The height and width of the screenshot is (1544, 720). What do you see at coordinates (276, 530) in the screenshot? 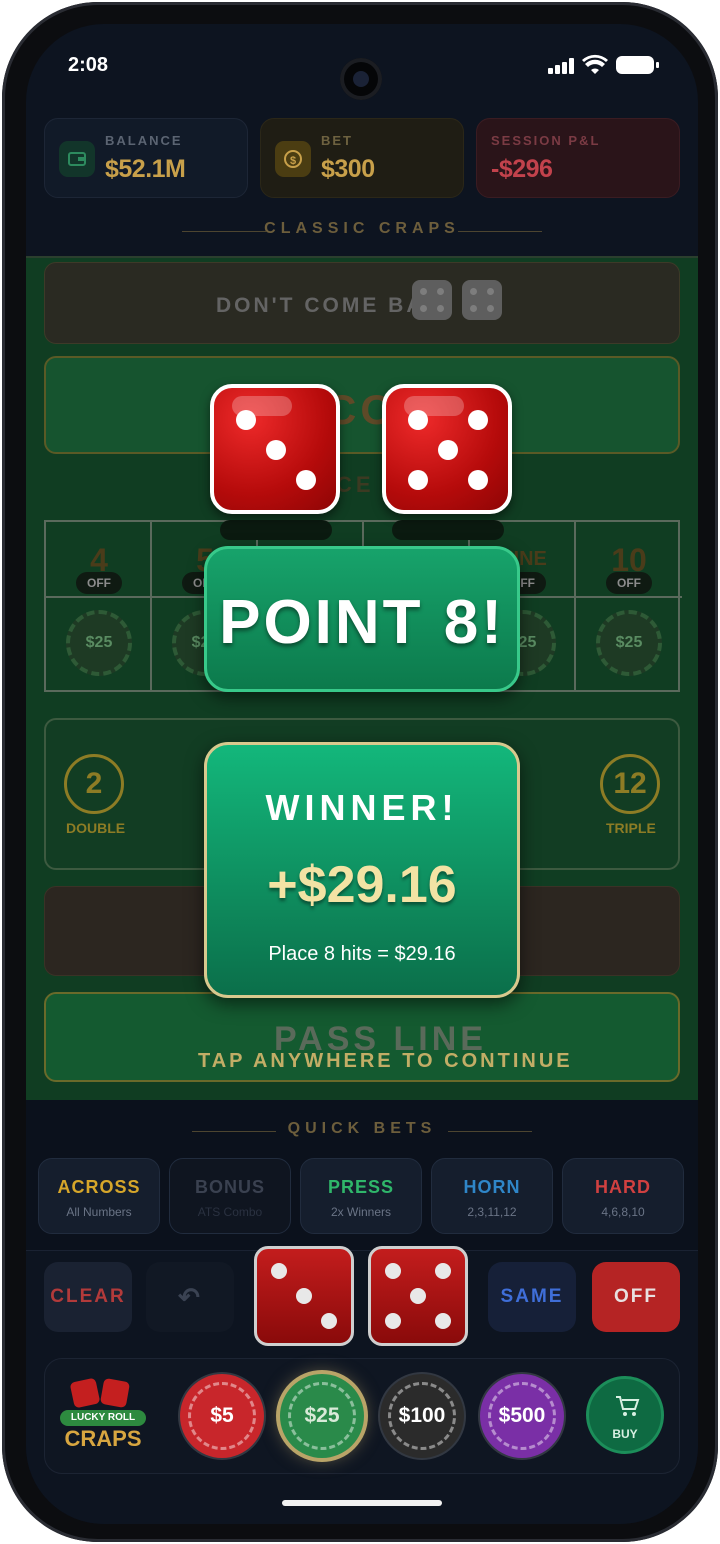
I see `die-shadow-left` at bounding box center [276, 530].